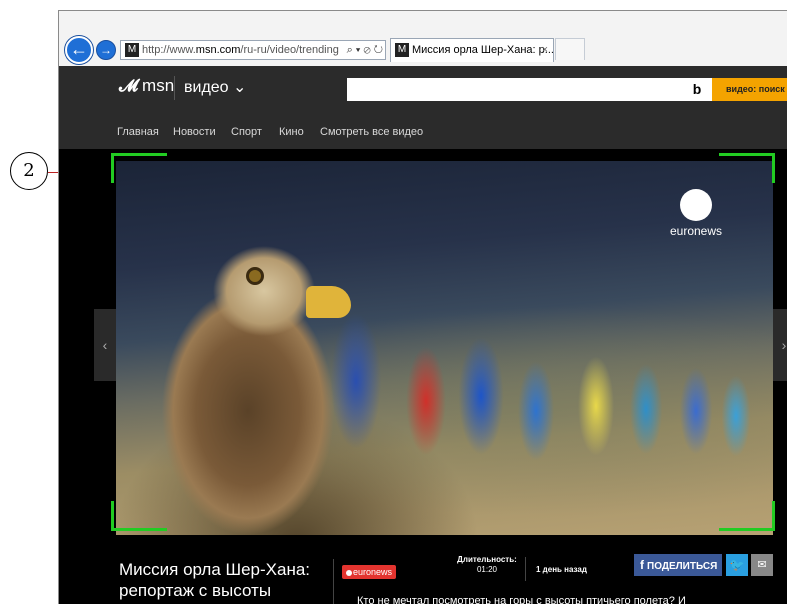 This screenshot has width=787, height=604. Describe the element at coordinates (525, 569) in the screenshot. I see `meta-divider` at that location.